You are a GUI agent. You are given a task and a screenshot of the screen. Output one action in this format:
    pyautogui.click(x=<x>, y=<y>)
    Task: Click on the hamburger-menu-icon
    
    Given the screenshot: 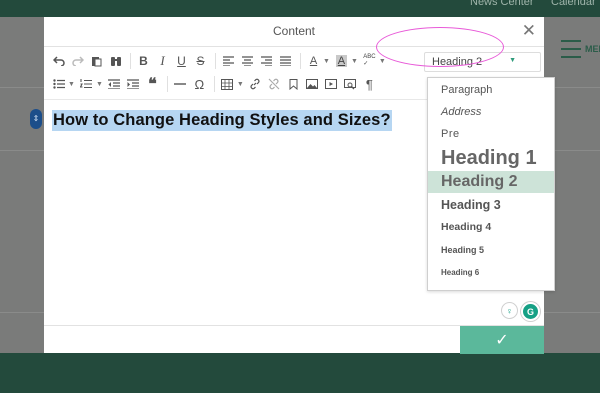 What is the action you would take?
    pyautogui.click(x=571, y=52)
    